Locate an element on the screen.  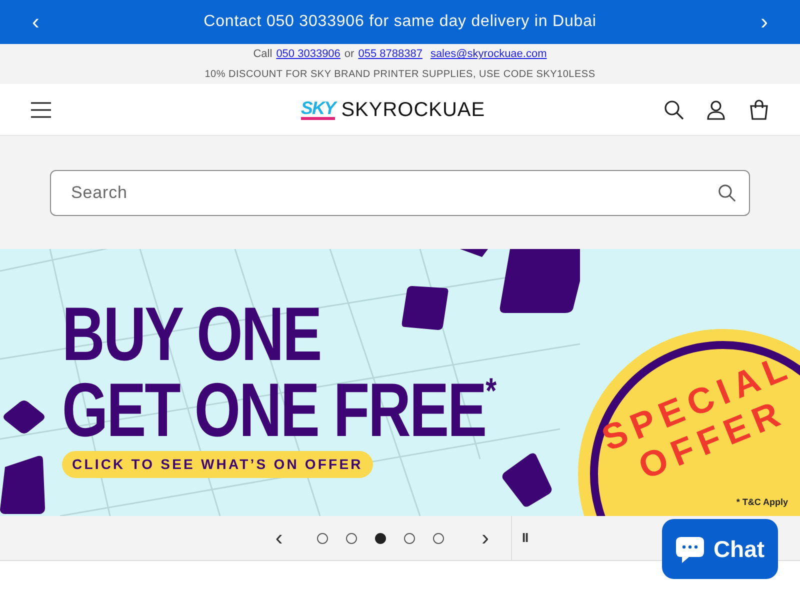
announcement-text: Contact 050 3033906 for same day delivery in Dubai is located at coordinates (400, 22).